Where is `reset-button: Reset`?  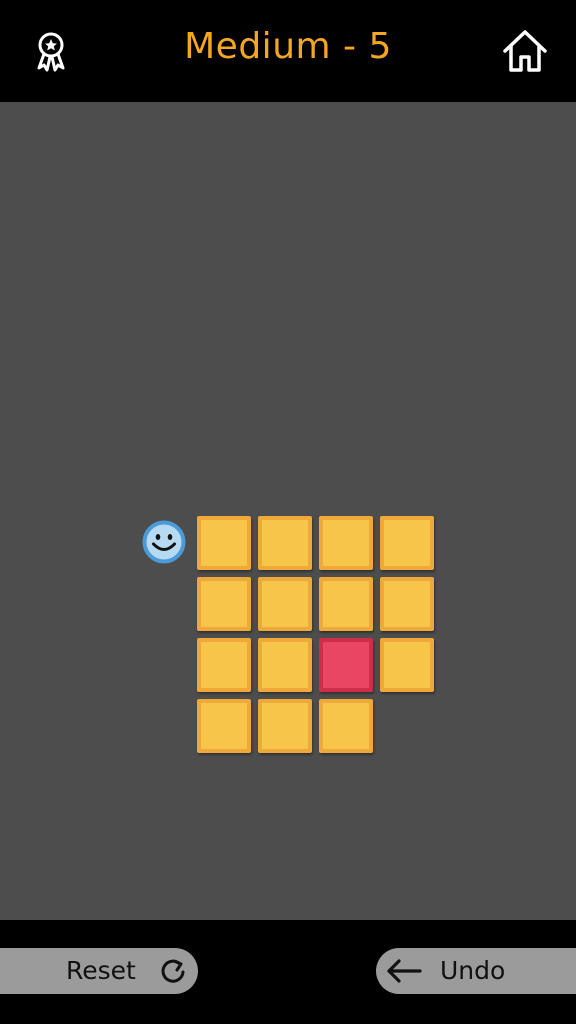
reset-button: Reset is located at coordinates (99, 971).